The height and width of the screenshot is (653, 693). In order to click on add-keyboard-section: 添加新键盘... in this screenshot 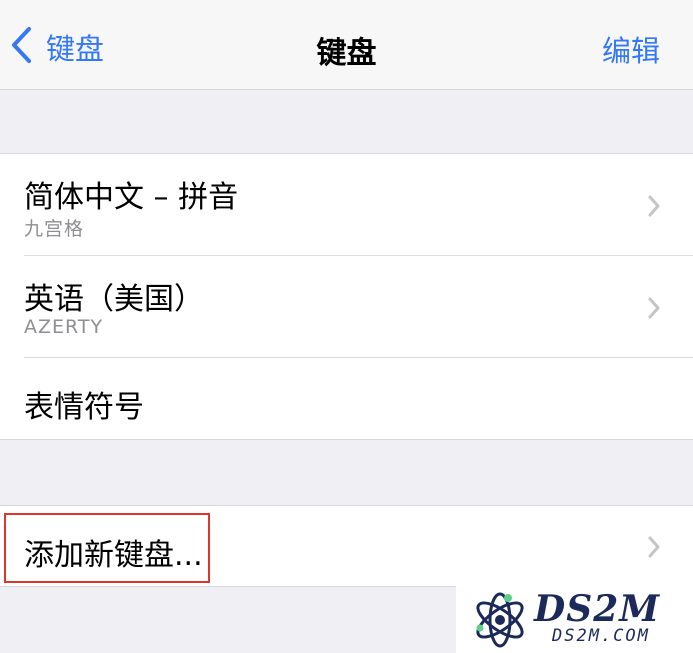, I will do `click(346, 546)`.